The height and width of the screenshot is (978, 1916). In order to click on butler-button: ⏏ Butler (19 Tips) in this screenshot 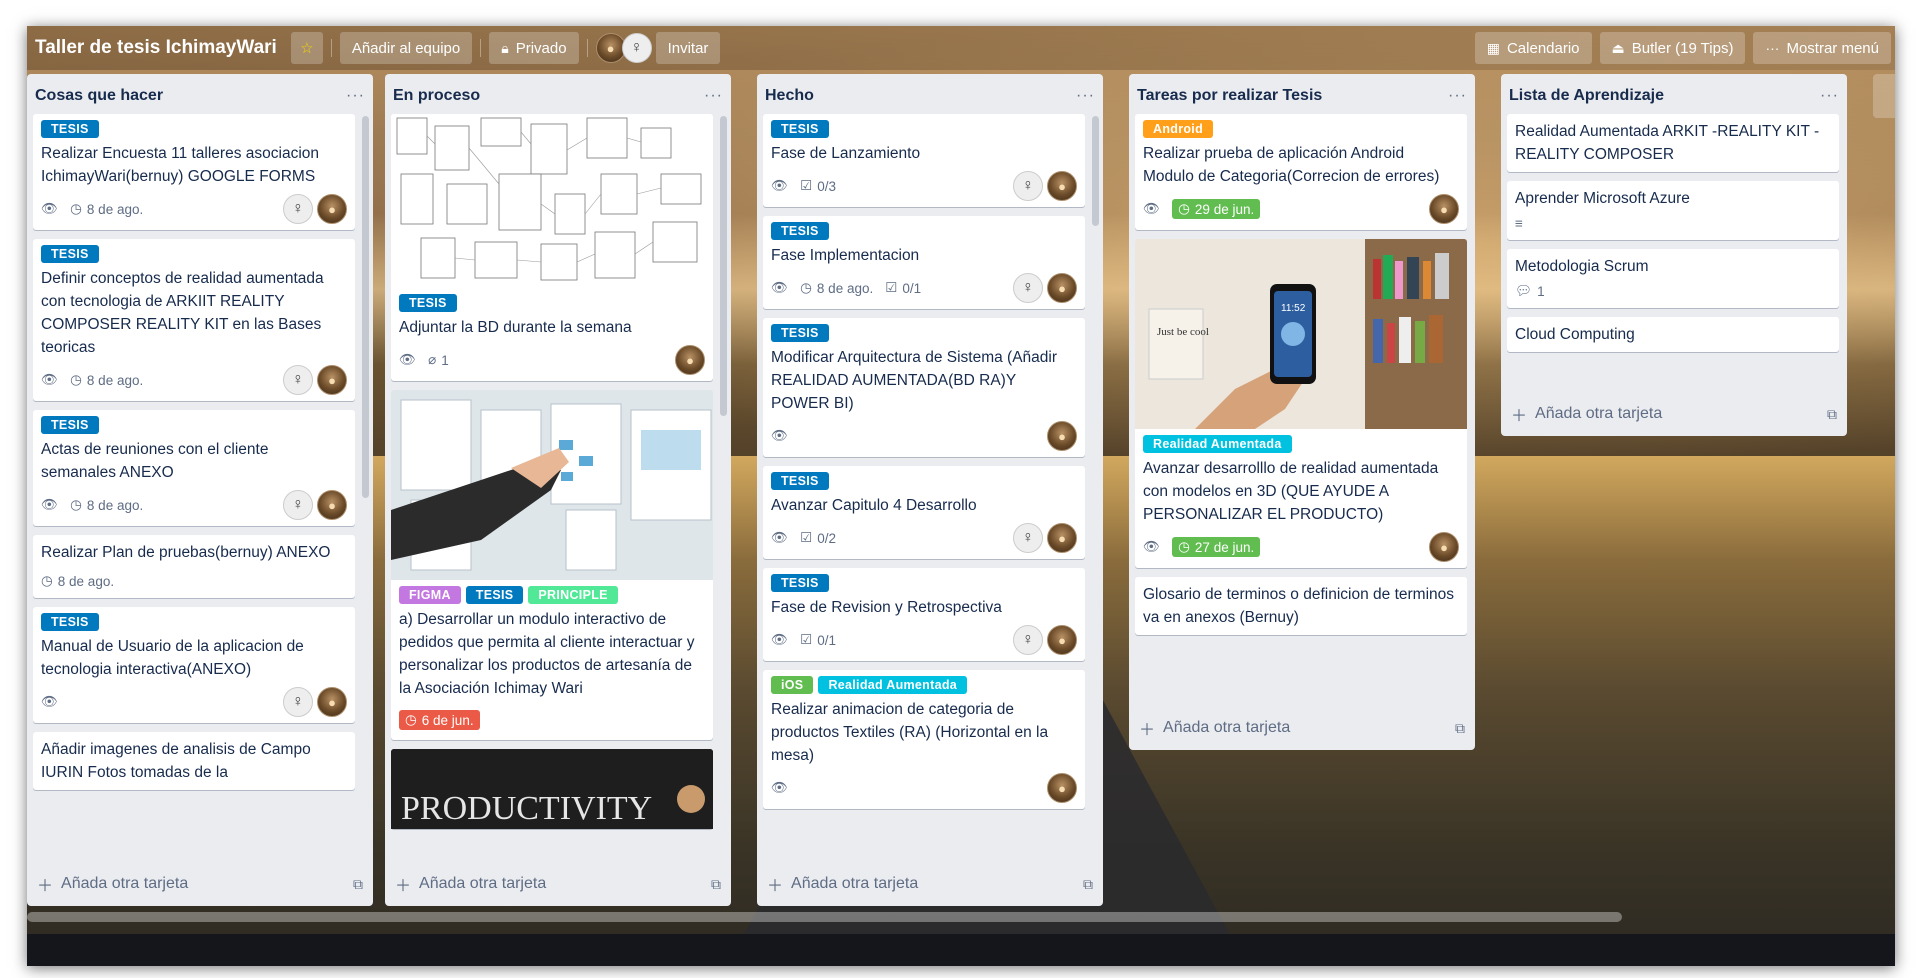, I will do `click(1672, 48)`.